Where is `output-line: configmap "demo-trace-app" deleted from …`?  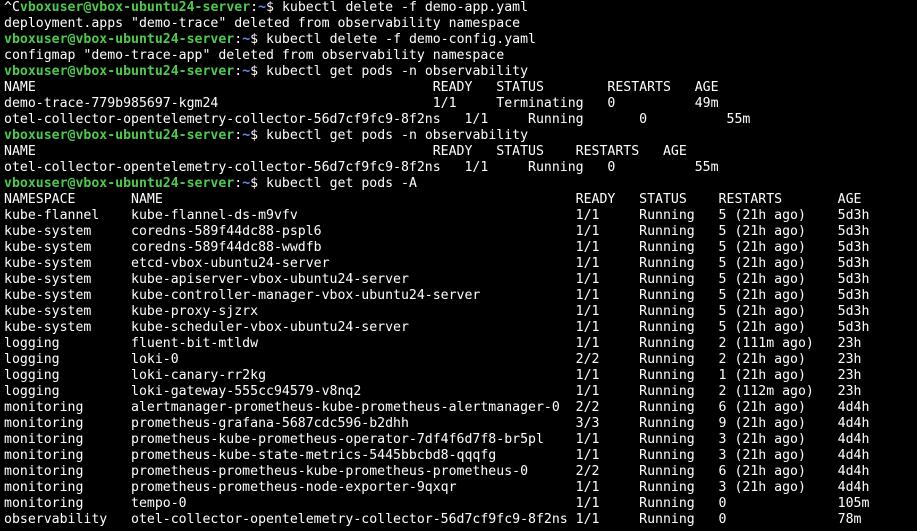
output-line: configmap "demo-trace-app" deleted from … is located at coordinates (254, 55).